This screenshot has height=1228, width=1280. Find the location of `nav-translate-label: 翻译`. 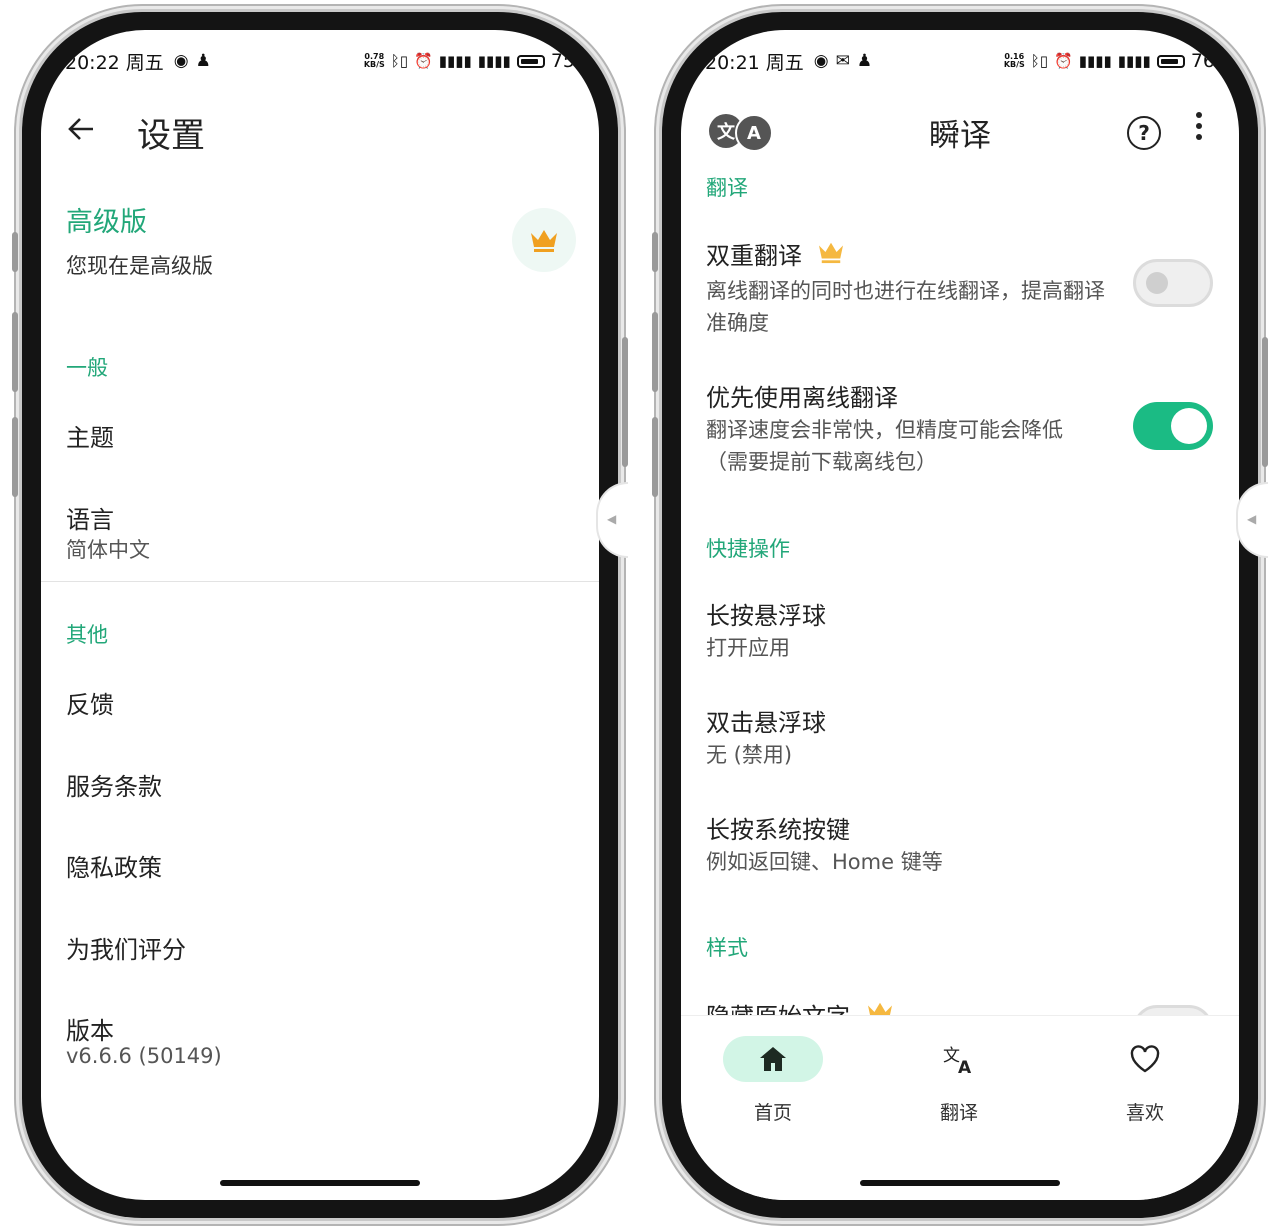

nav-translate-label: 翻译 is located at coordinates (958, 1113).